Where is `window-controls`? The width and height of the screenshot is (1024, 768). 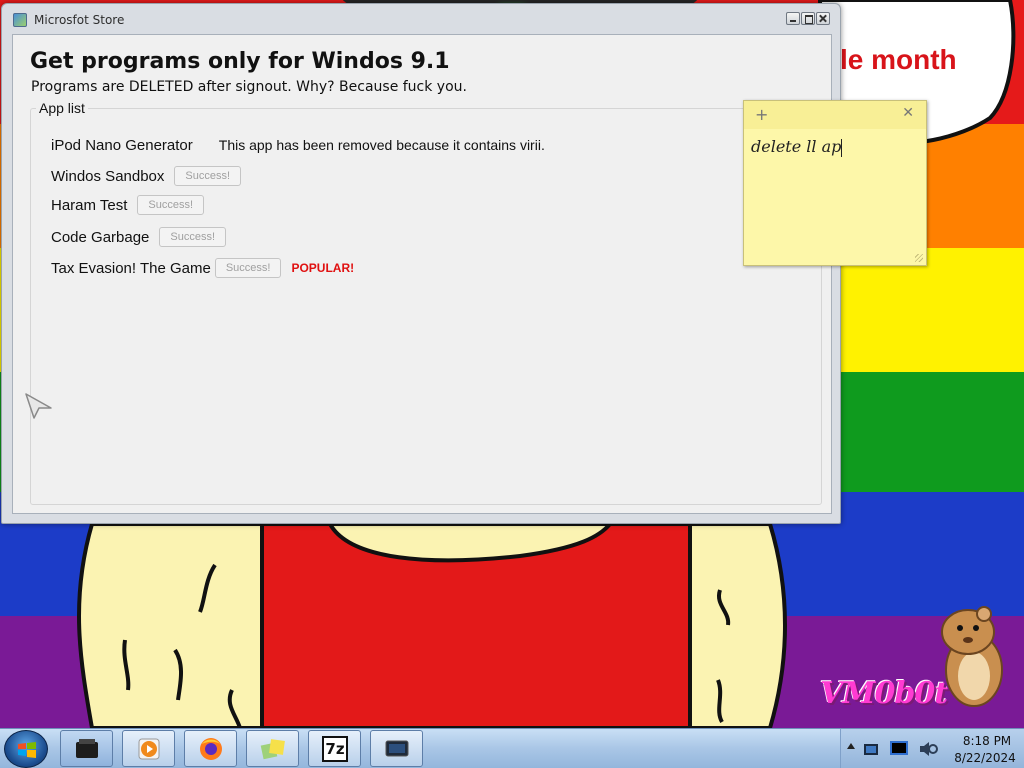 window-controls is located at coordinates (808, 18).